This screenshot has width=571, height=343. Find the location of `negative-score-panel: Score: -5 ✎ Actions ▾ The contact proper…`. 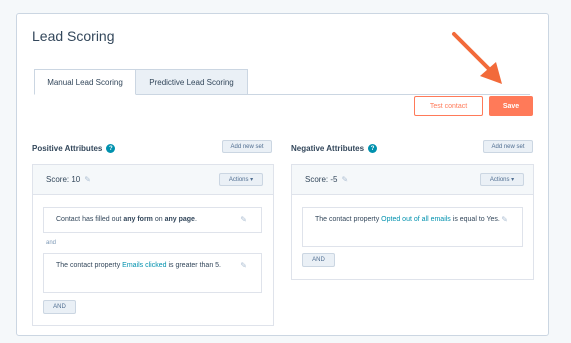

negative-score-panel: Score: -5 ✎ Actions ▾ The contact proper… is located at coordinates (412, 222).